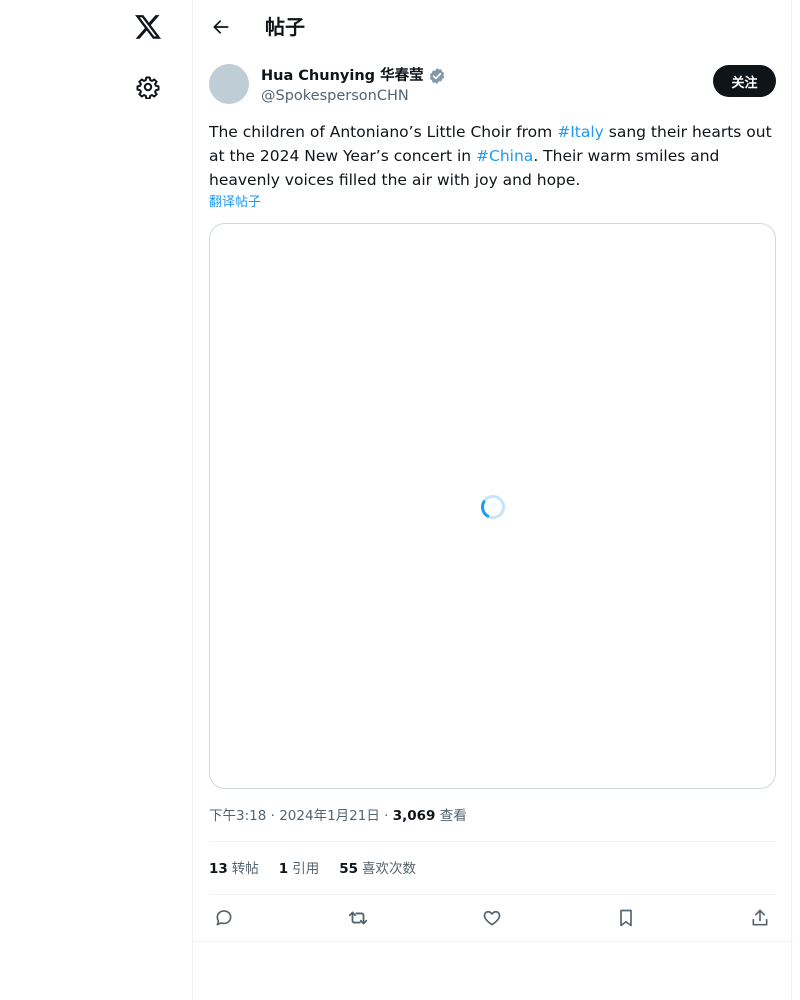 The height and width of the screenshot is (1000, 800). I want to click on reposts-count: 13, so click(218, 869).